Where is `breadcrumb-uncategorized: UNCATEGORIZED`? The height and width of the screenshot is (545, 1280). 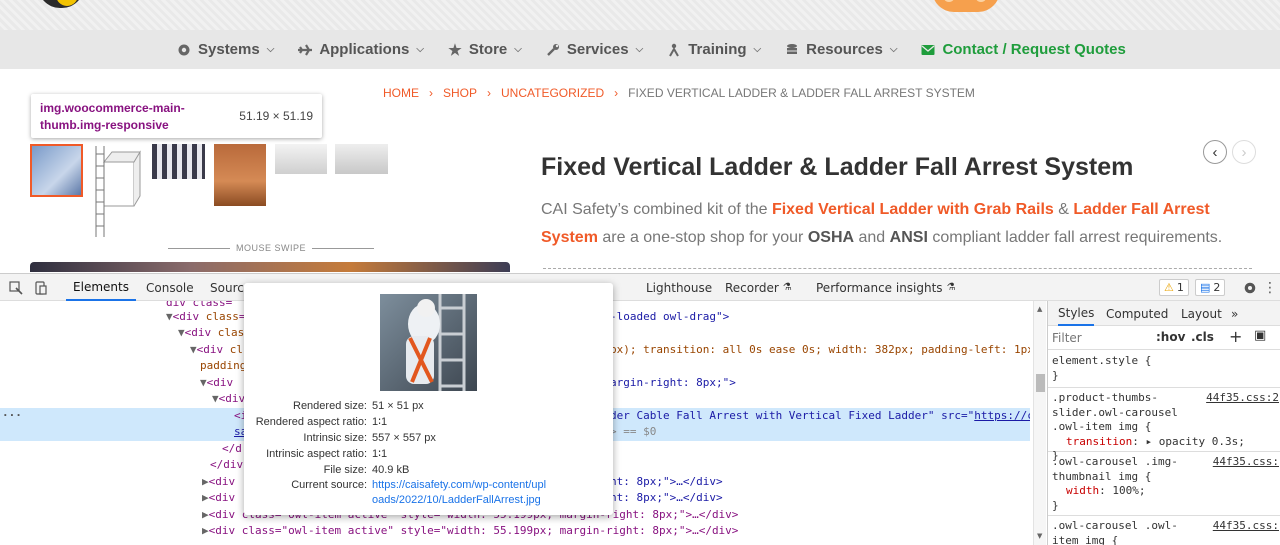
breadcrumb-uncategorized: UNCATEGORIZED is located at coordinates (552, 93).